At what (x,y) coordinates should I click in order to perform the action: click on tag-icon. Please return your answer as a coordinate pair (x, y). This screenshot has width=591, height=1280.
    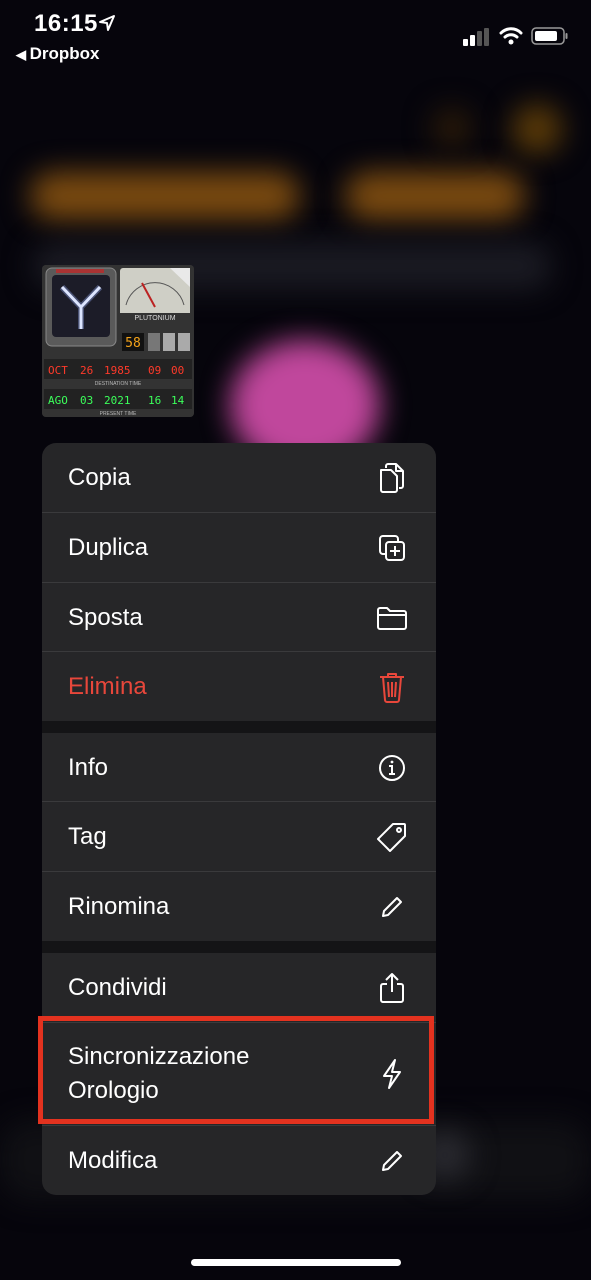
    Looking at the image, I should click on (392, 837).